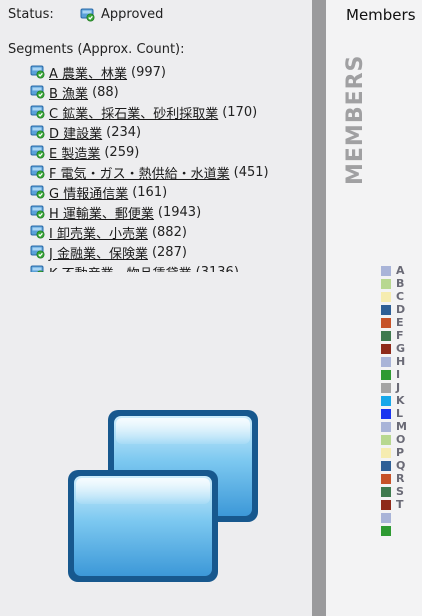 The width and height of the screenshot is (422, 616). What do you see at coordinates (394, 322) in the screenshot?
I see `legend-item: E` at bounding box center [394, 322].